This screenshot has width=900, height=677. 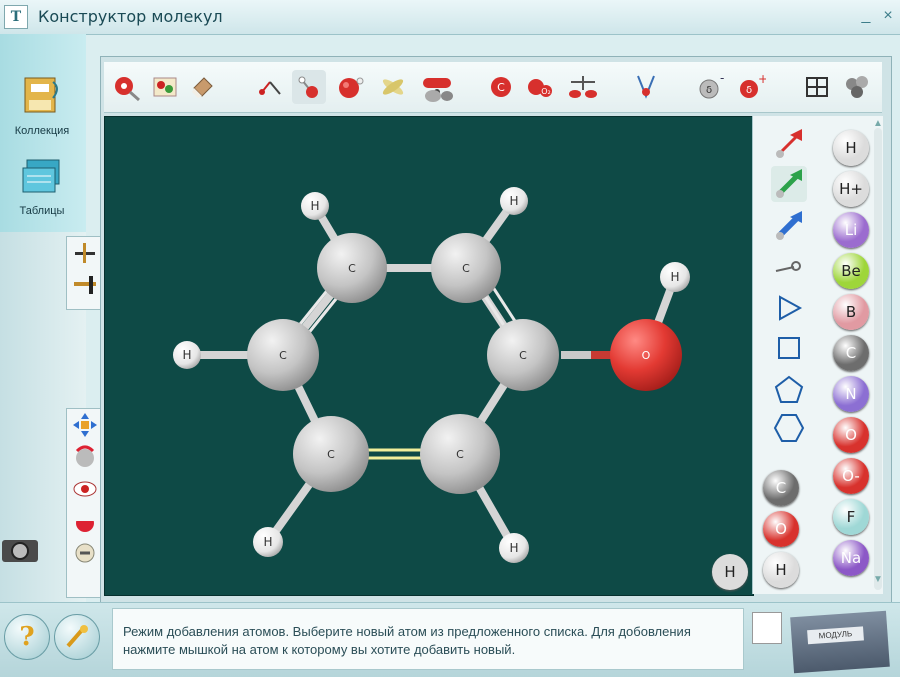 What do you see at coordinates (546, 91) in the screenshot?
I see `svg-text: O₂` at bounding box center [546, 91].